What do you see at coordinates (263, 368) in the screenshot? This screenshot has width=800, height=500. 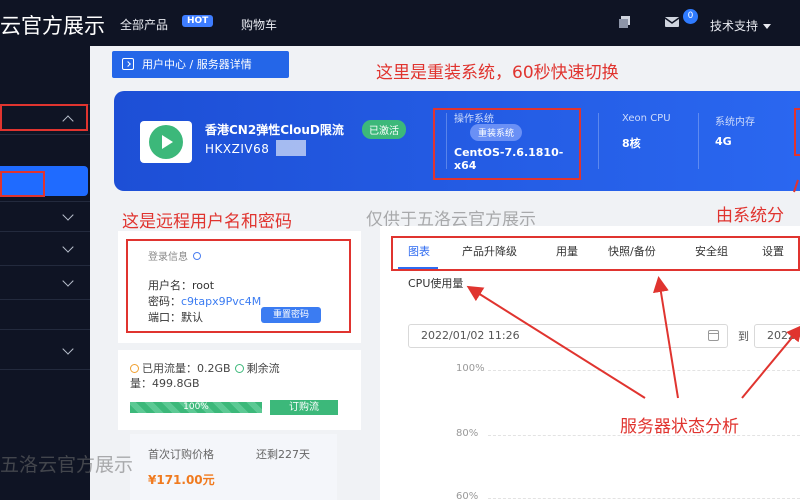 I see `traffic-remaining-label: 剩余流` at bounding box center [263, 368].